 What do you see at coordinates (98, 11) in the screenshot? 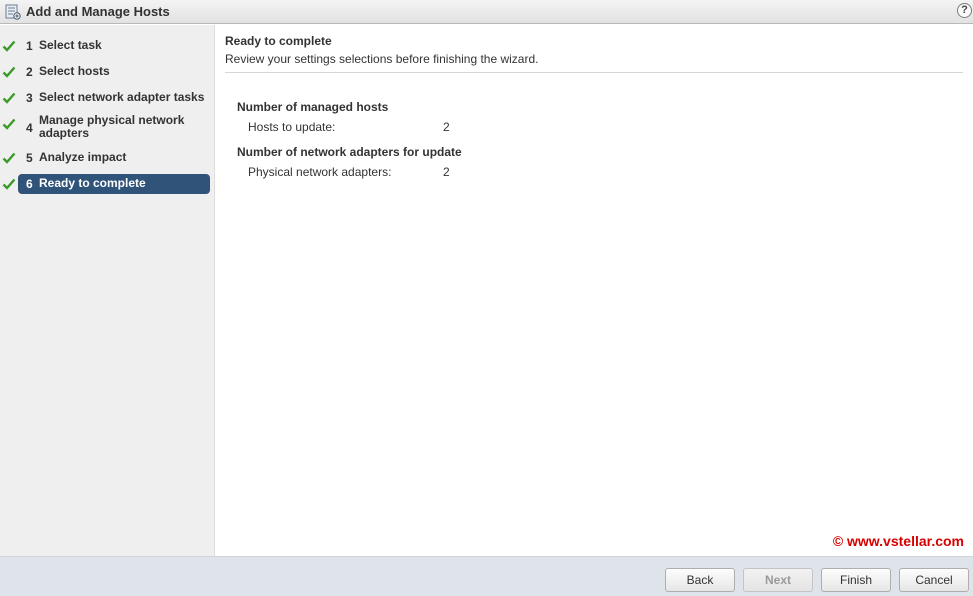
I see `window-title: Add and Manage Hosts` at bounding box center [98, 11].